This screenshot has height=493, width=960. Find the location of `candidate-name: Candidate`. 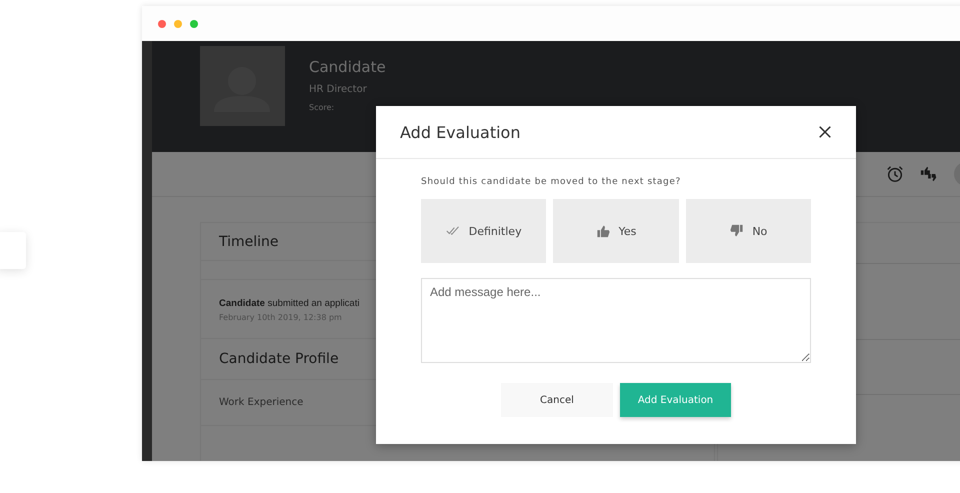

candidate-name: Candidate is located at coordinates (347, 67).